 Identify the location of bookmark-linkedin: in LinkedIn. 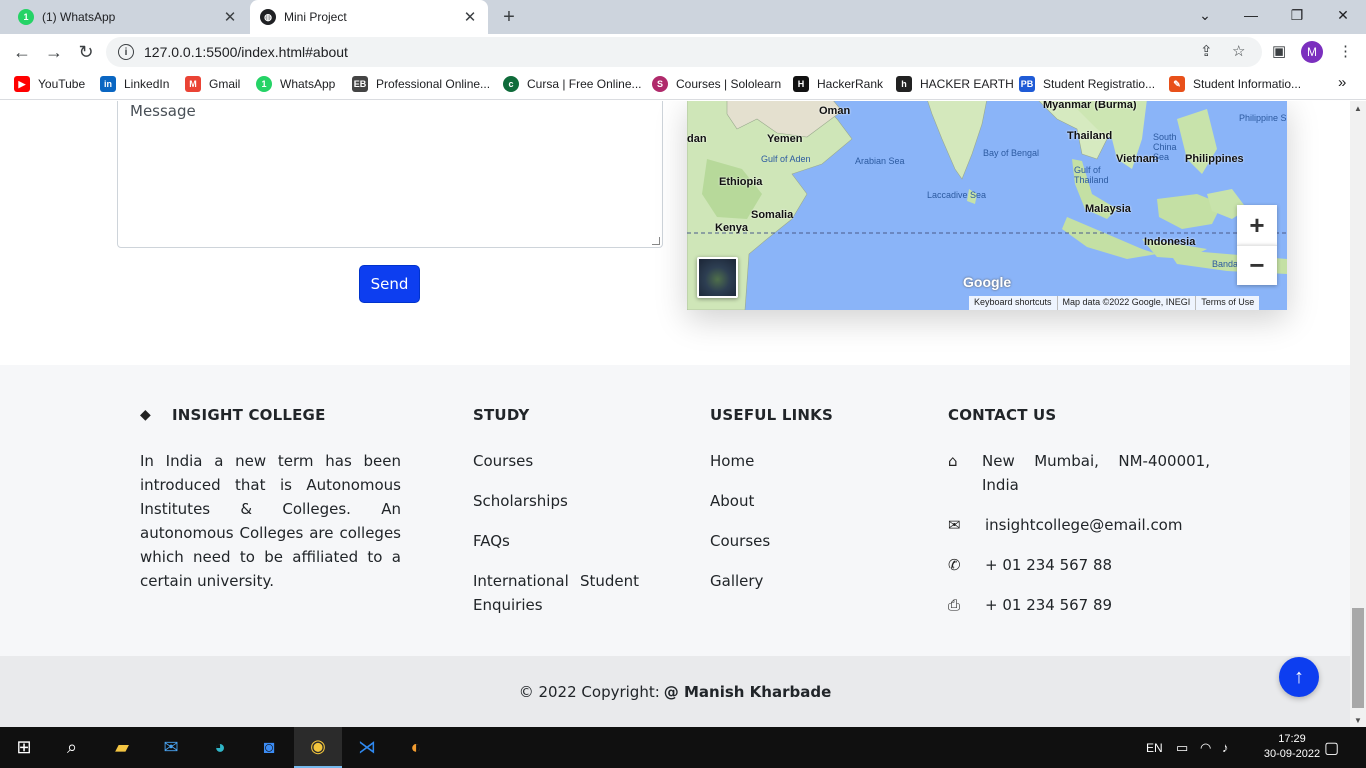
(134, 84).